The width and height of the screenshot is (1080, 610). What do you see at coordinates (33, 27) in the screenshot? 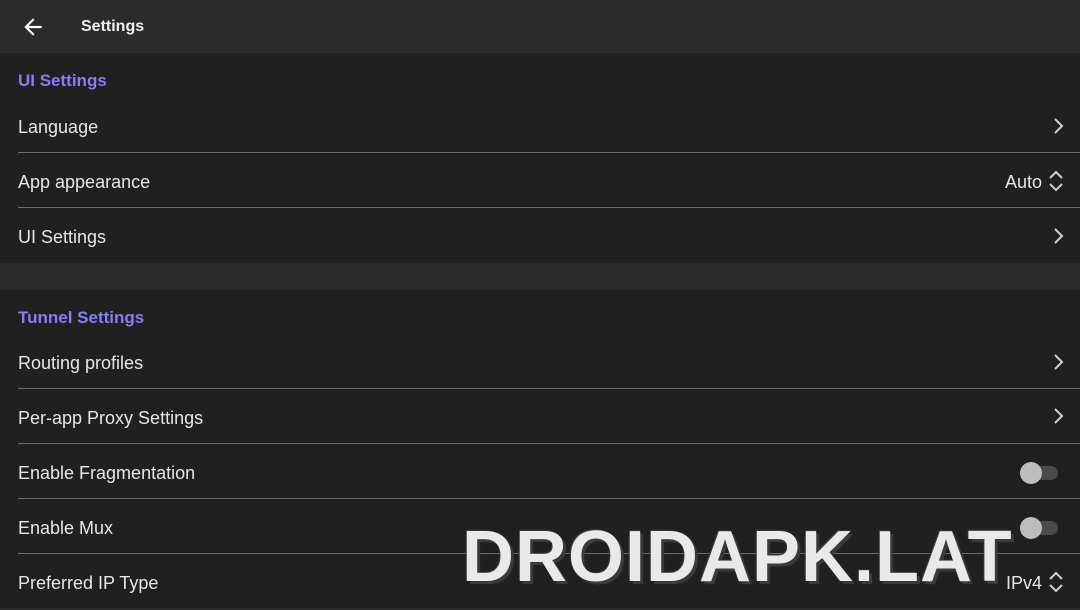
I see `arrow-left-icon` at bounding box center [33, 27].